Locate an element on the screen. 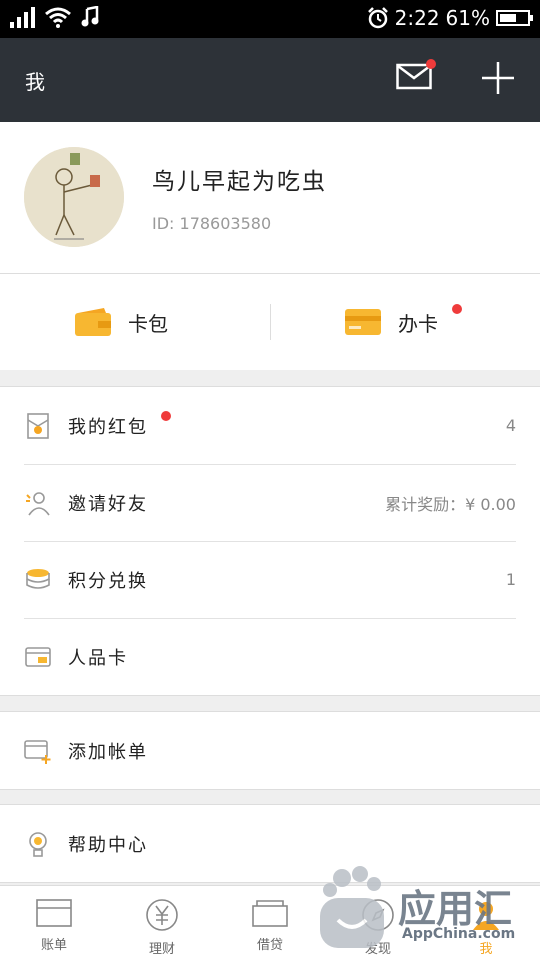 The image size is (540, 960). tab-finance: 理财 is located at coordinates (162, 923).